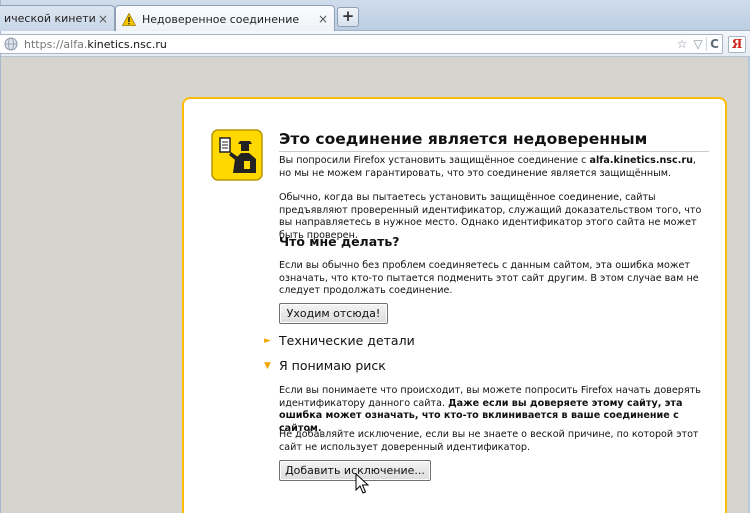  I want to click on url-prefix: https://alfa., so click(56, 44).